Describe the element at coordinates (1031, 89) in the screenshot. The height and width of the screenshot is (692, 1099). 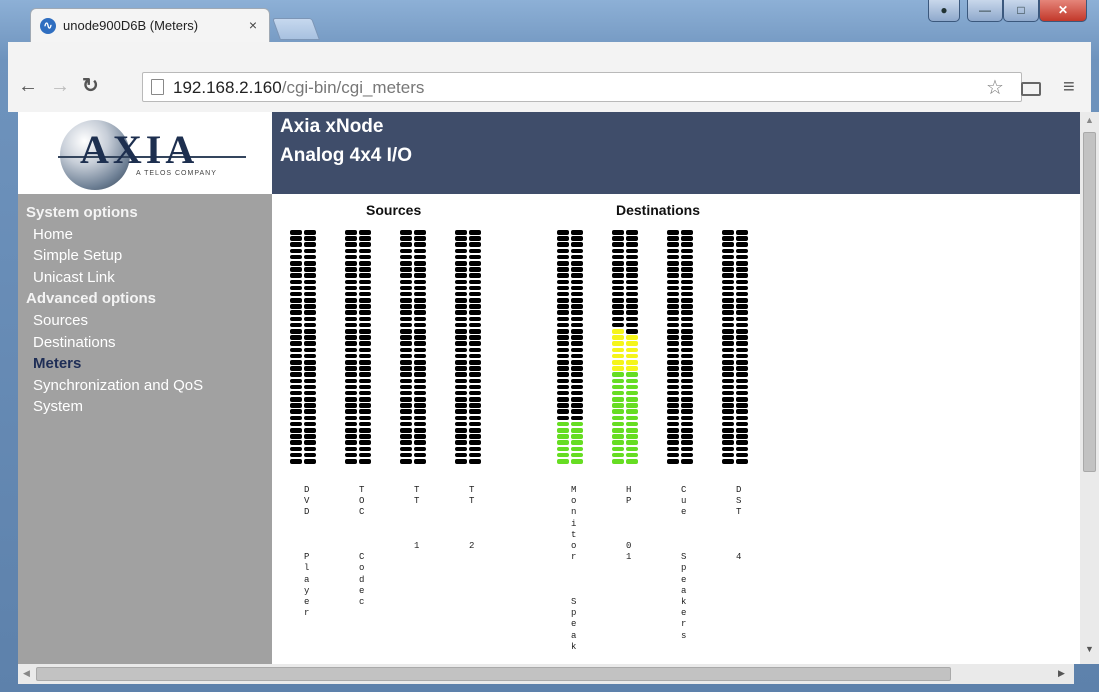
I see `cast-icon` at that location.